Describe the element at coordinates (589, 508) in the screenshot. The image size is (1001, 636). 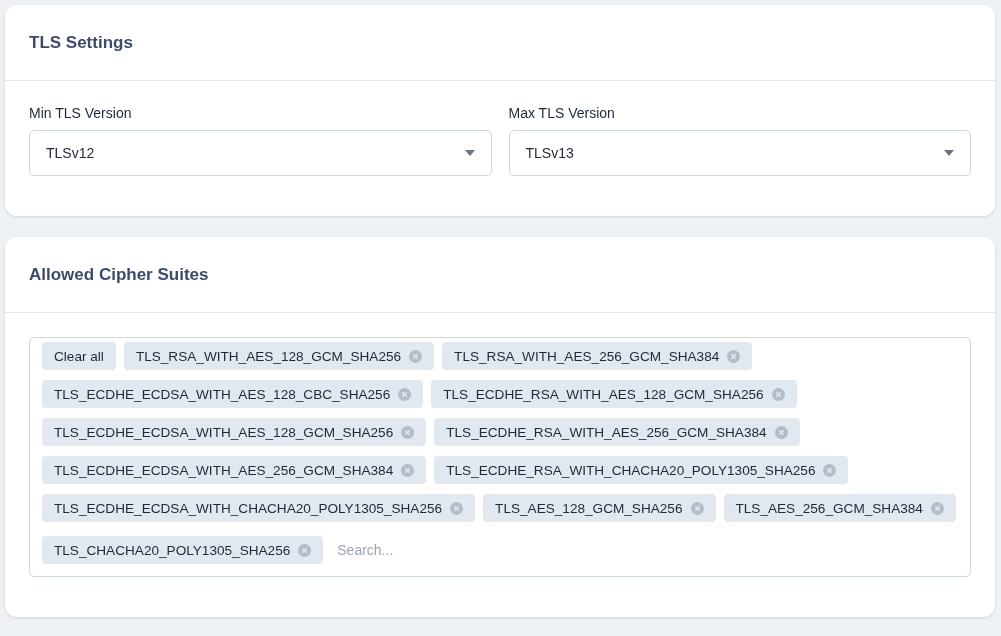
I see `tag-label: TLS_AES_128_GCM_SHA256` at that location.